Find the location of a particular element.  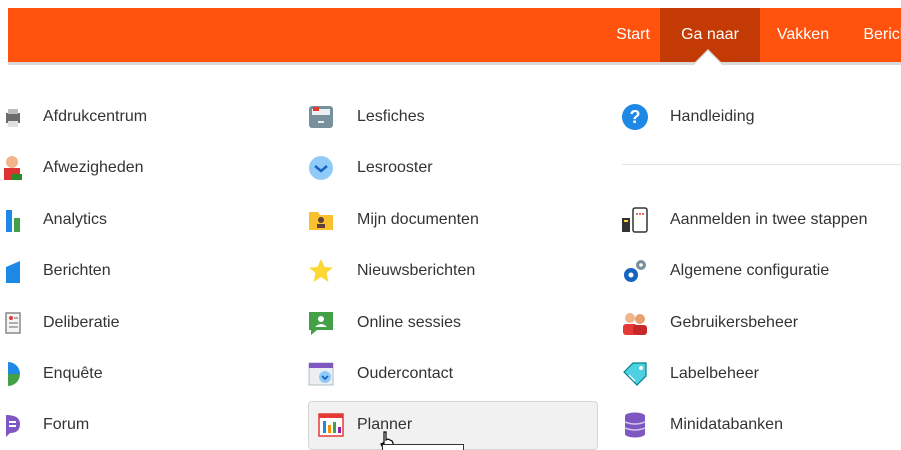

menu-item-label: Algemene configuratie is located at coordinates (750, 270).